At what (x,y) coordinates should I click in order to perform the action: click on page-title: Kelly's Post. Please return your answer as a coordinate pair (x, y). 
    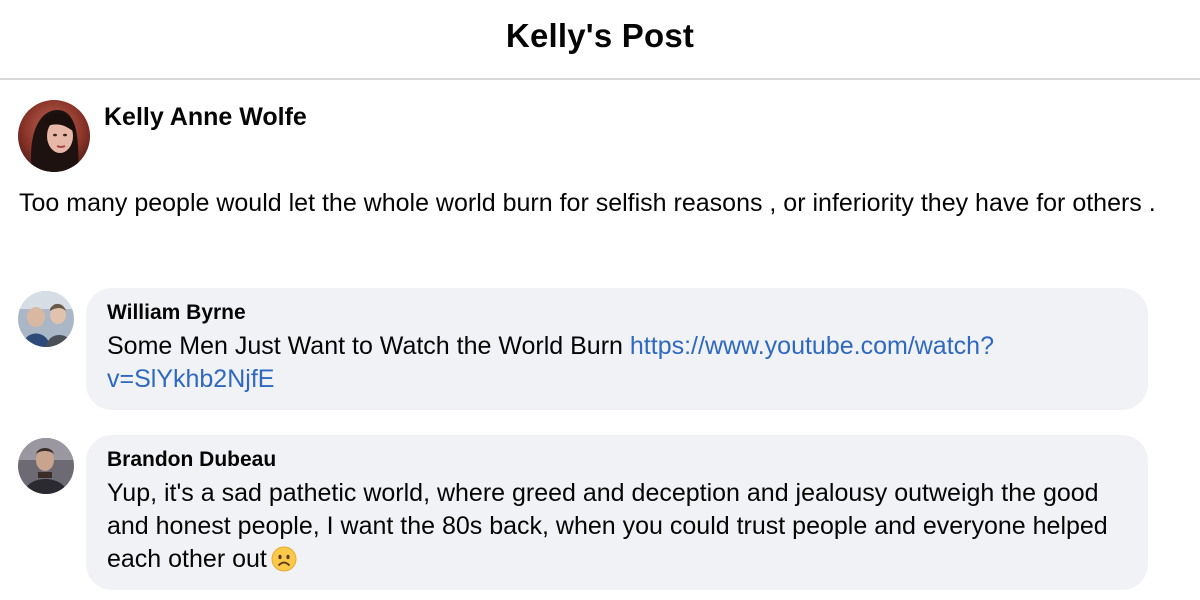
    Looking at the image, I should click on (600, 35).